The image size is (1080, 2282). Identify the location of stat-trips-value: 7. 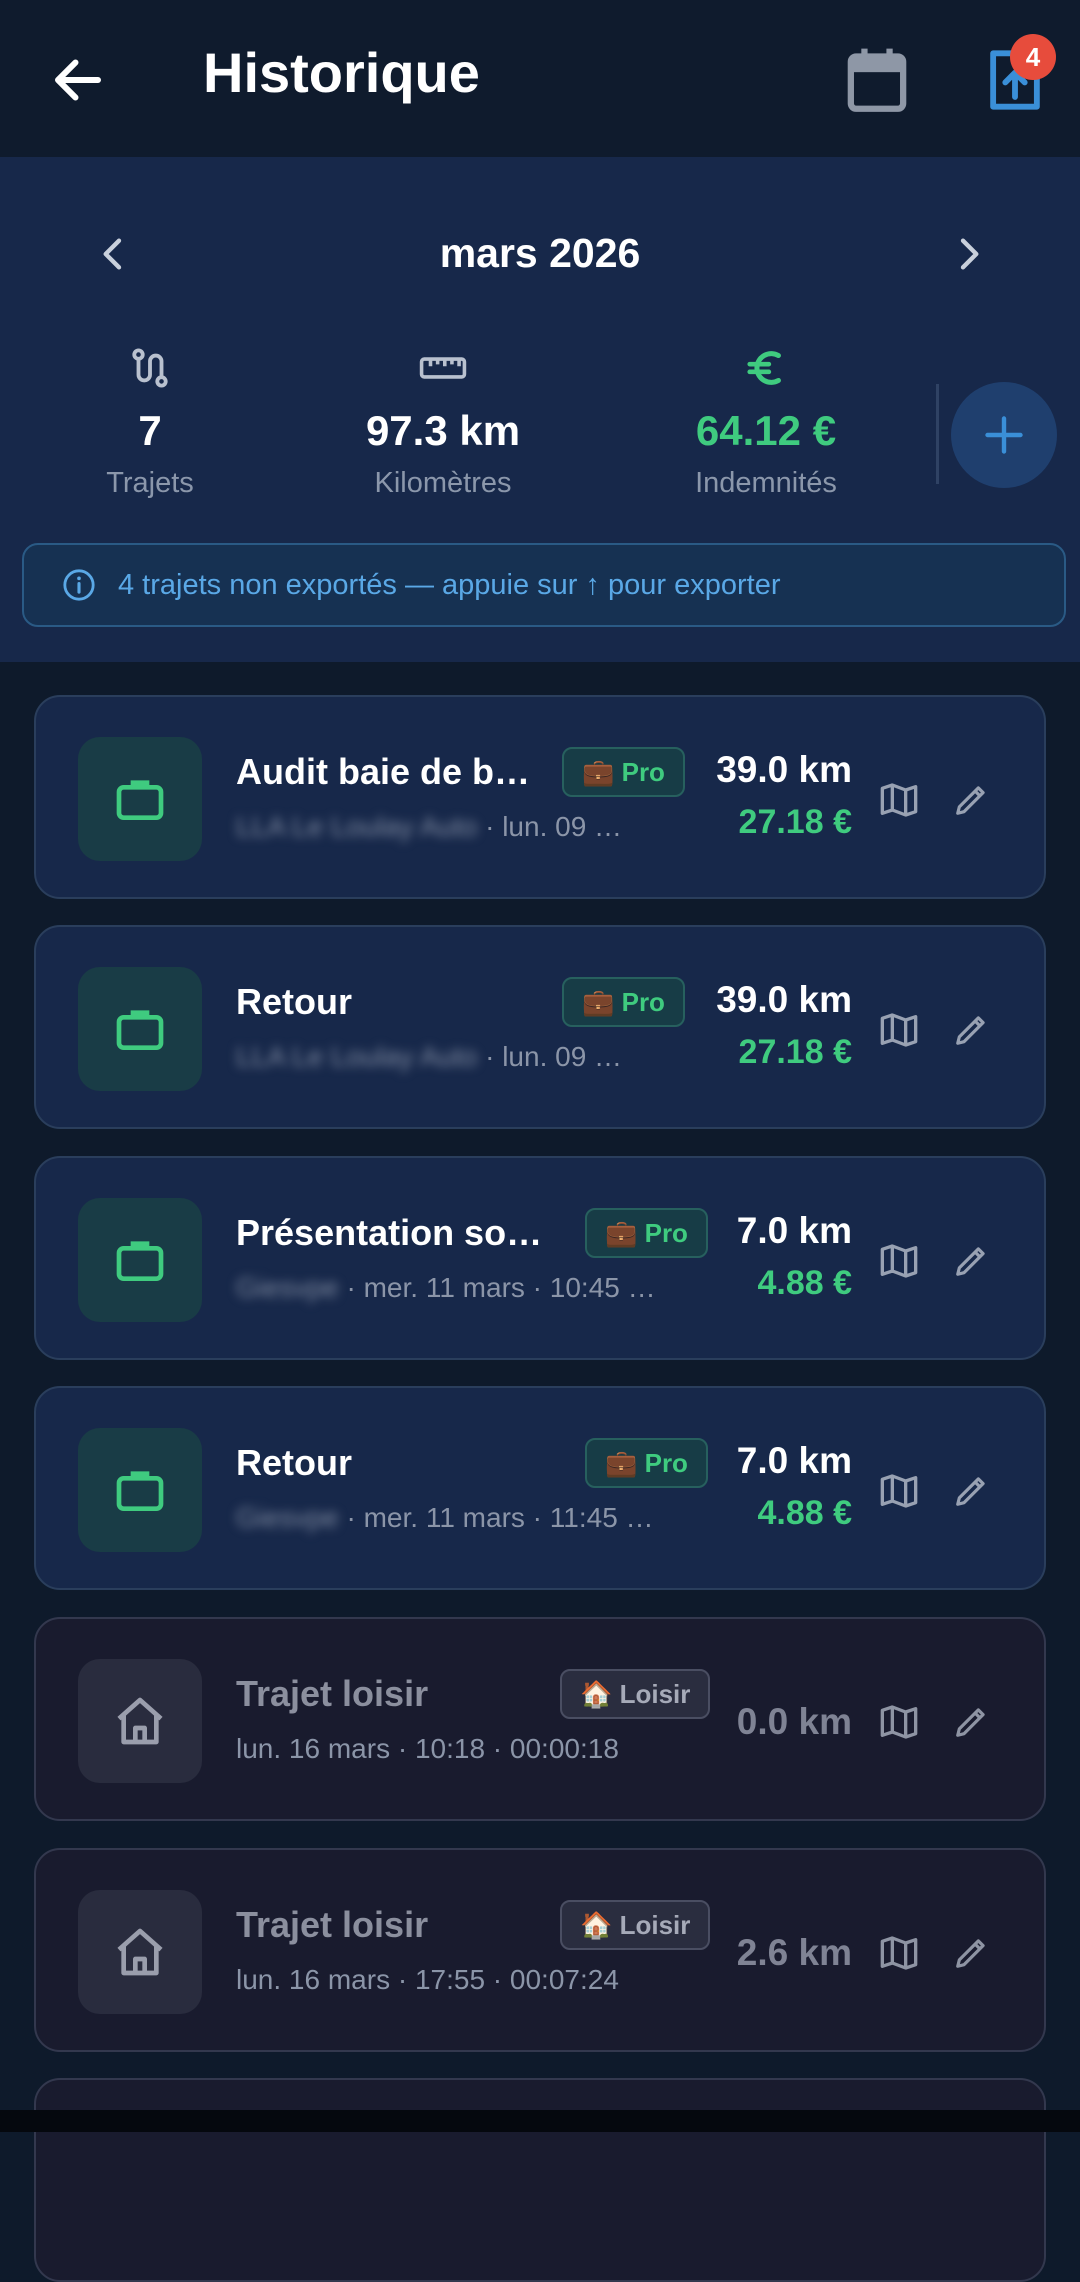
(150, 430).